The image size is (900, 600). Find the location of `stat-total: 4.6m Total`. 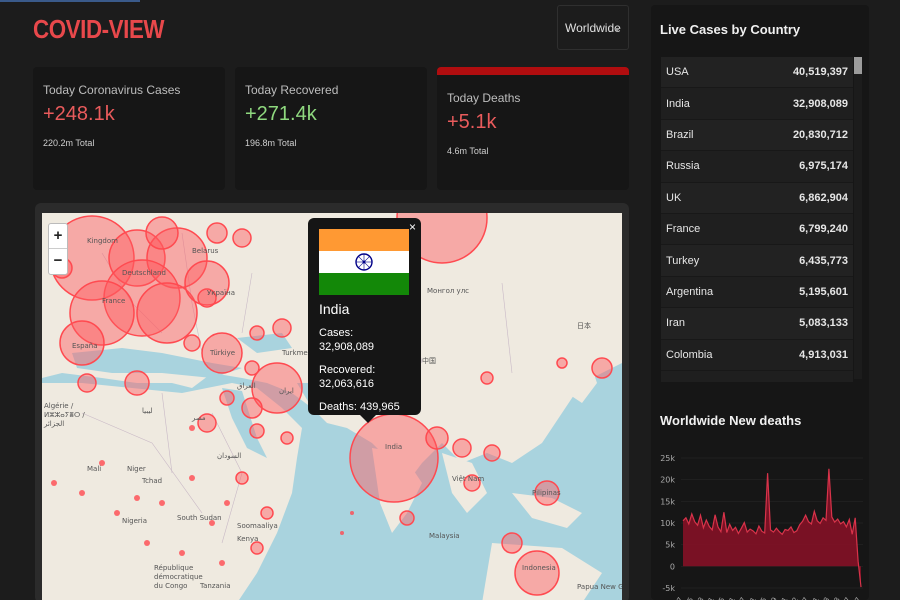

stat-total: 4.6m Total is located at coordinates (468, 151).